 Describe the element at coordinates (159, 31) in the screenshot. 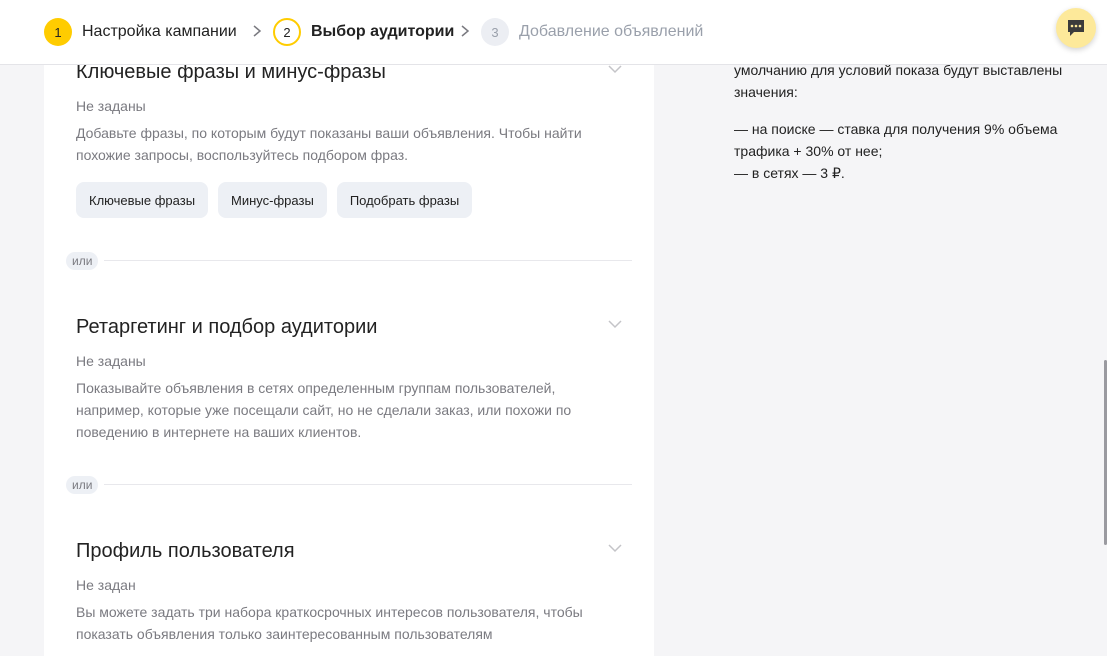

I see `step-label: Настройка кампании` at that location.